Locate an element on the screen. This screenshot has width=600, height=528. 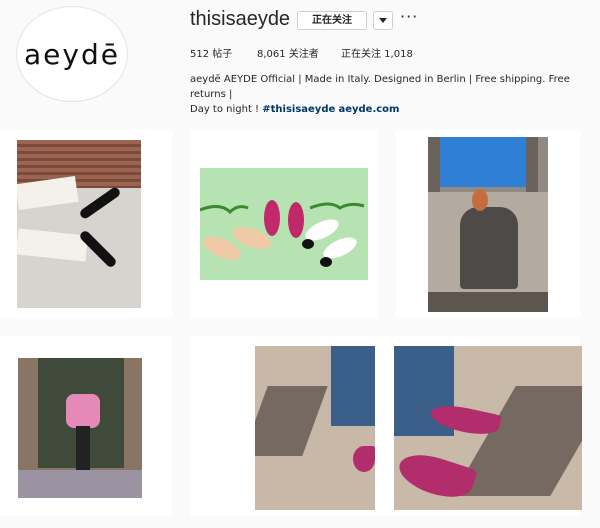
bio-line-2-text: Day to night ! is located at coordinates (226, 109).